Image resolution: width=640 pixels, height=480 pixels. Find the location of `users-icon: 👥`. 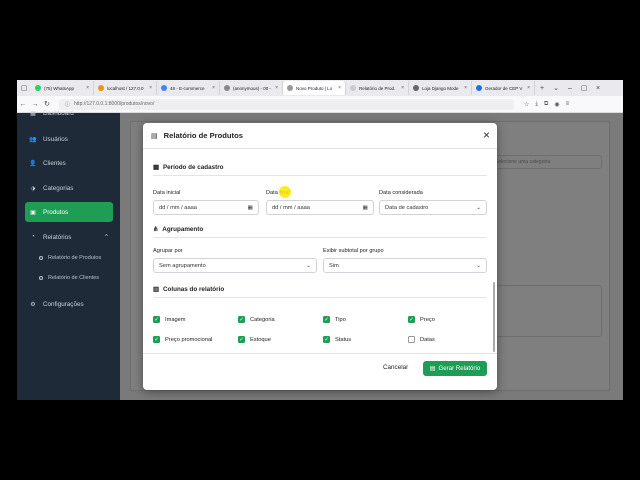

users-icon: 👥 is located at coordinates (33, 139).